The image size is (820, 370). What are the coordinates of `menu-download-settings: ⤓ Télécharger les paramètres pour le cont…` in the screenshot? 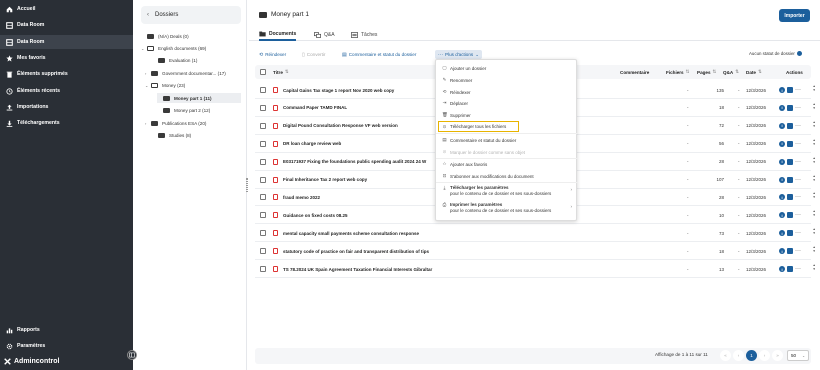 It's located at (507, 191).